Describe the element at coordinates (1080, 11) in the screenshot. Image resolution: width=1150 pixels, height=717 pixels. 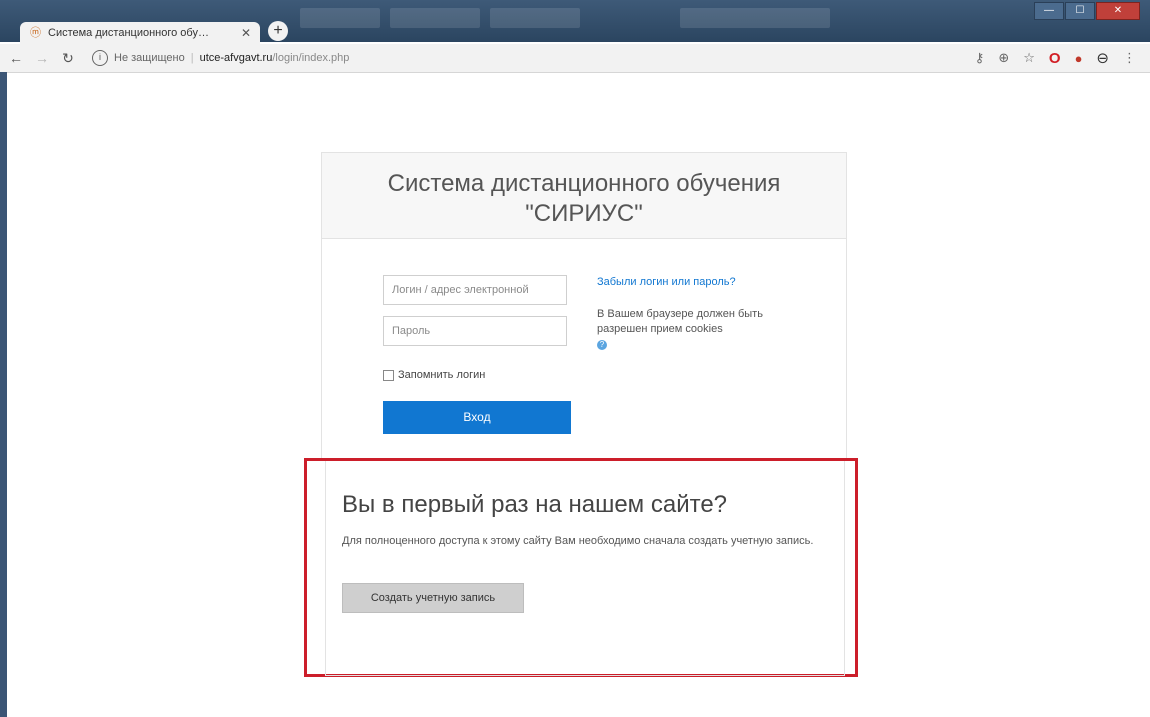
I see `maximize-button: ☐` at that location.